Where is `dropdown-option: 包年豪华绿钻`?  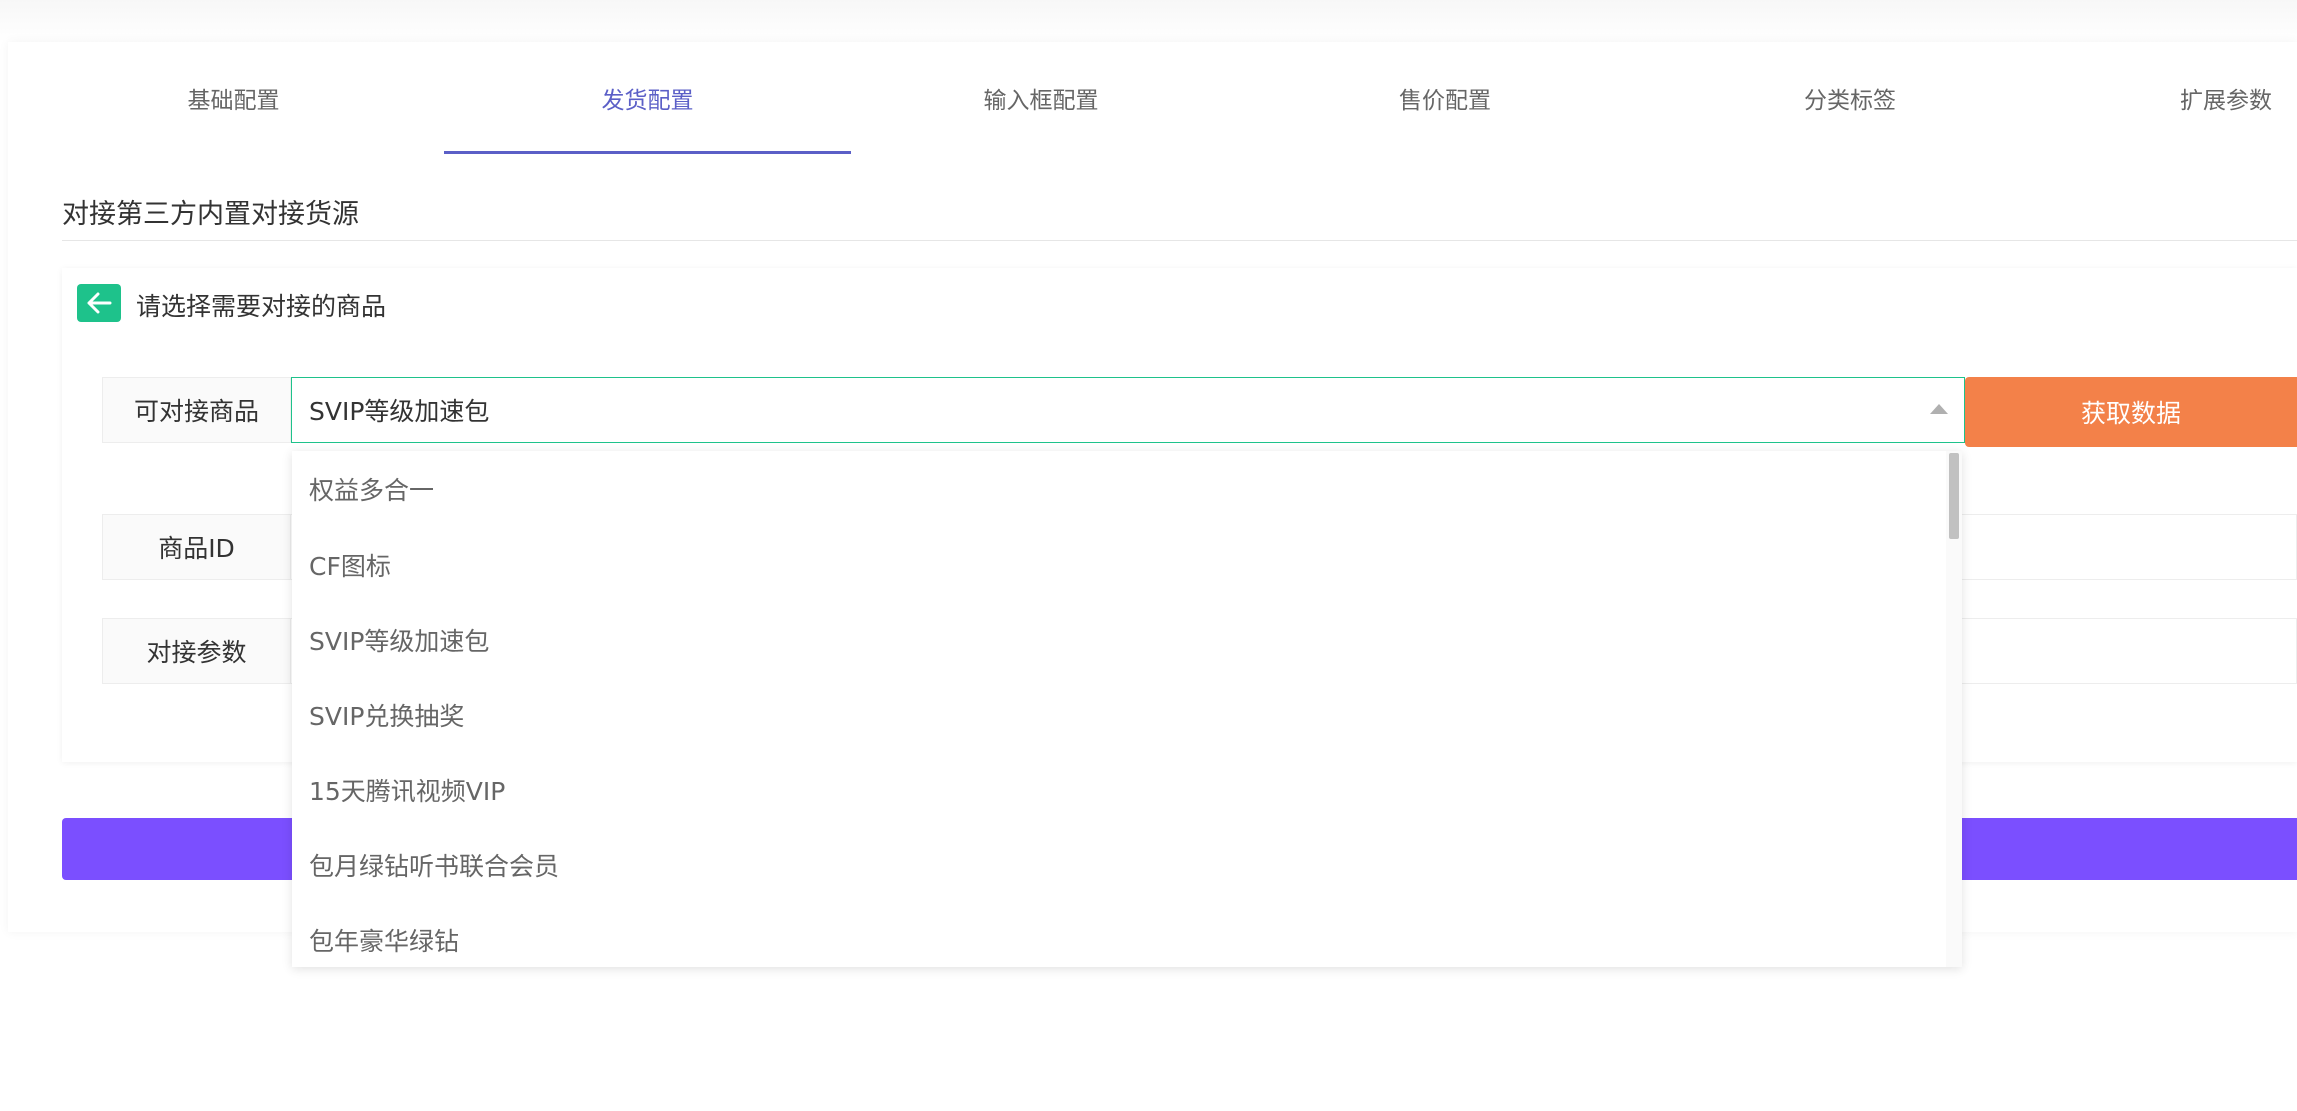
dropdown-option: 包年豪华绿钻 is located at coordinates (1118, 934).